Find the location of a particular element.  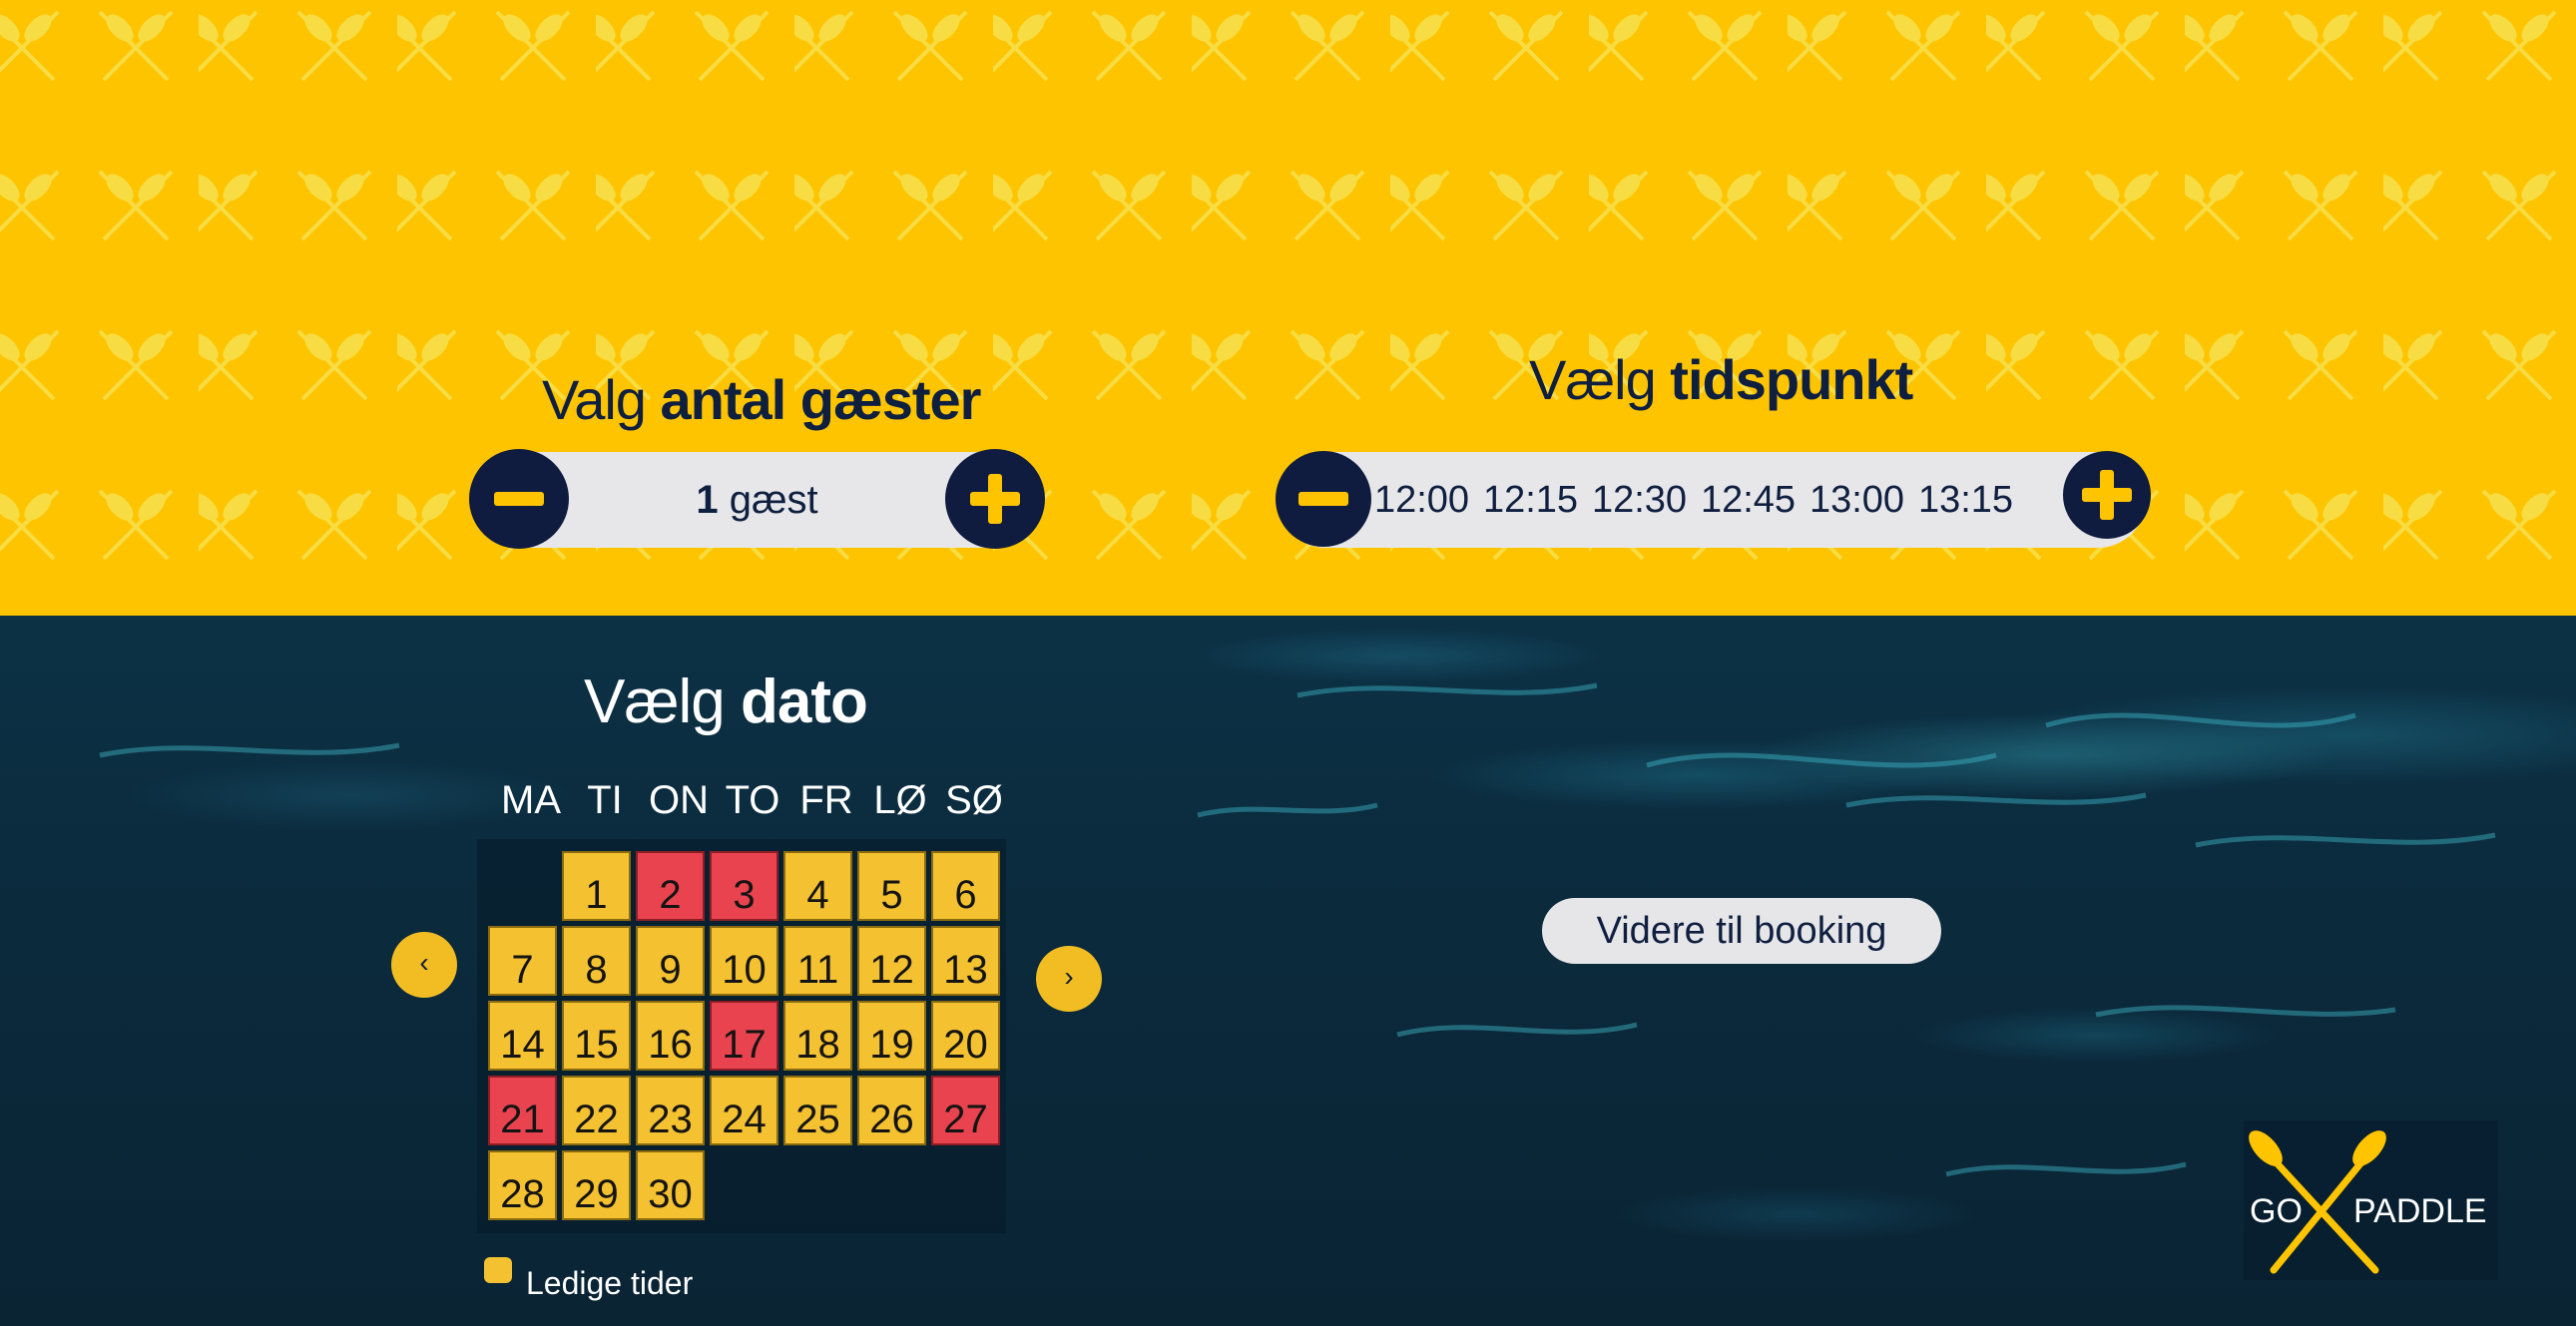

calendar-day-11: 11 is located at coordinates (817, 961).